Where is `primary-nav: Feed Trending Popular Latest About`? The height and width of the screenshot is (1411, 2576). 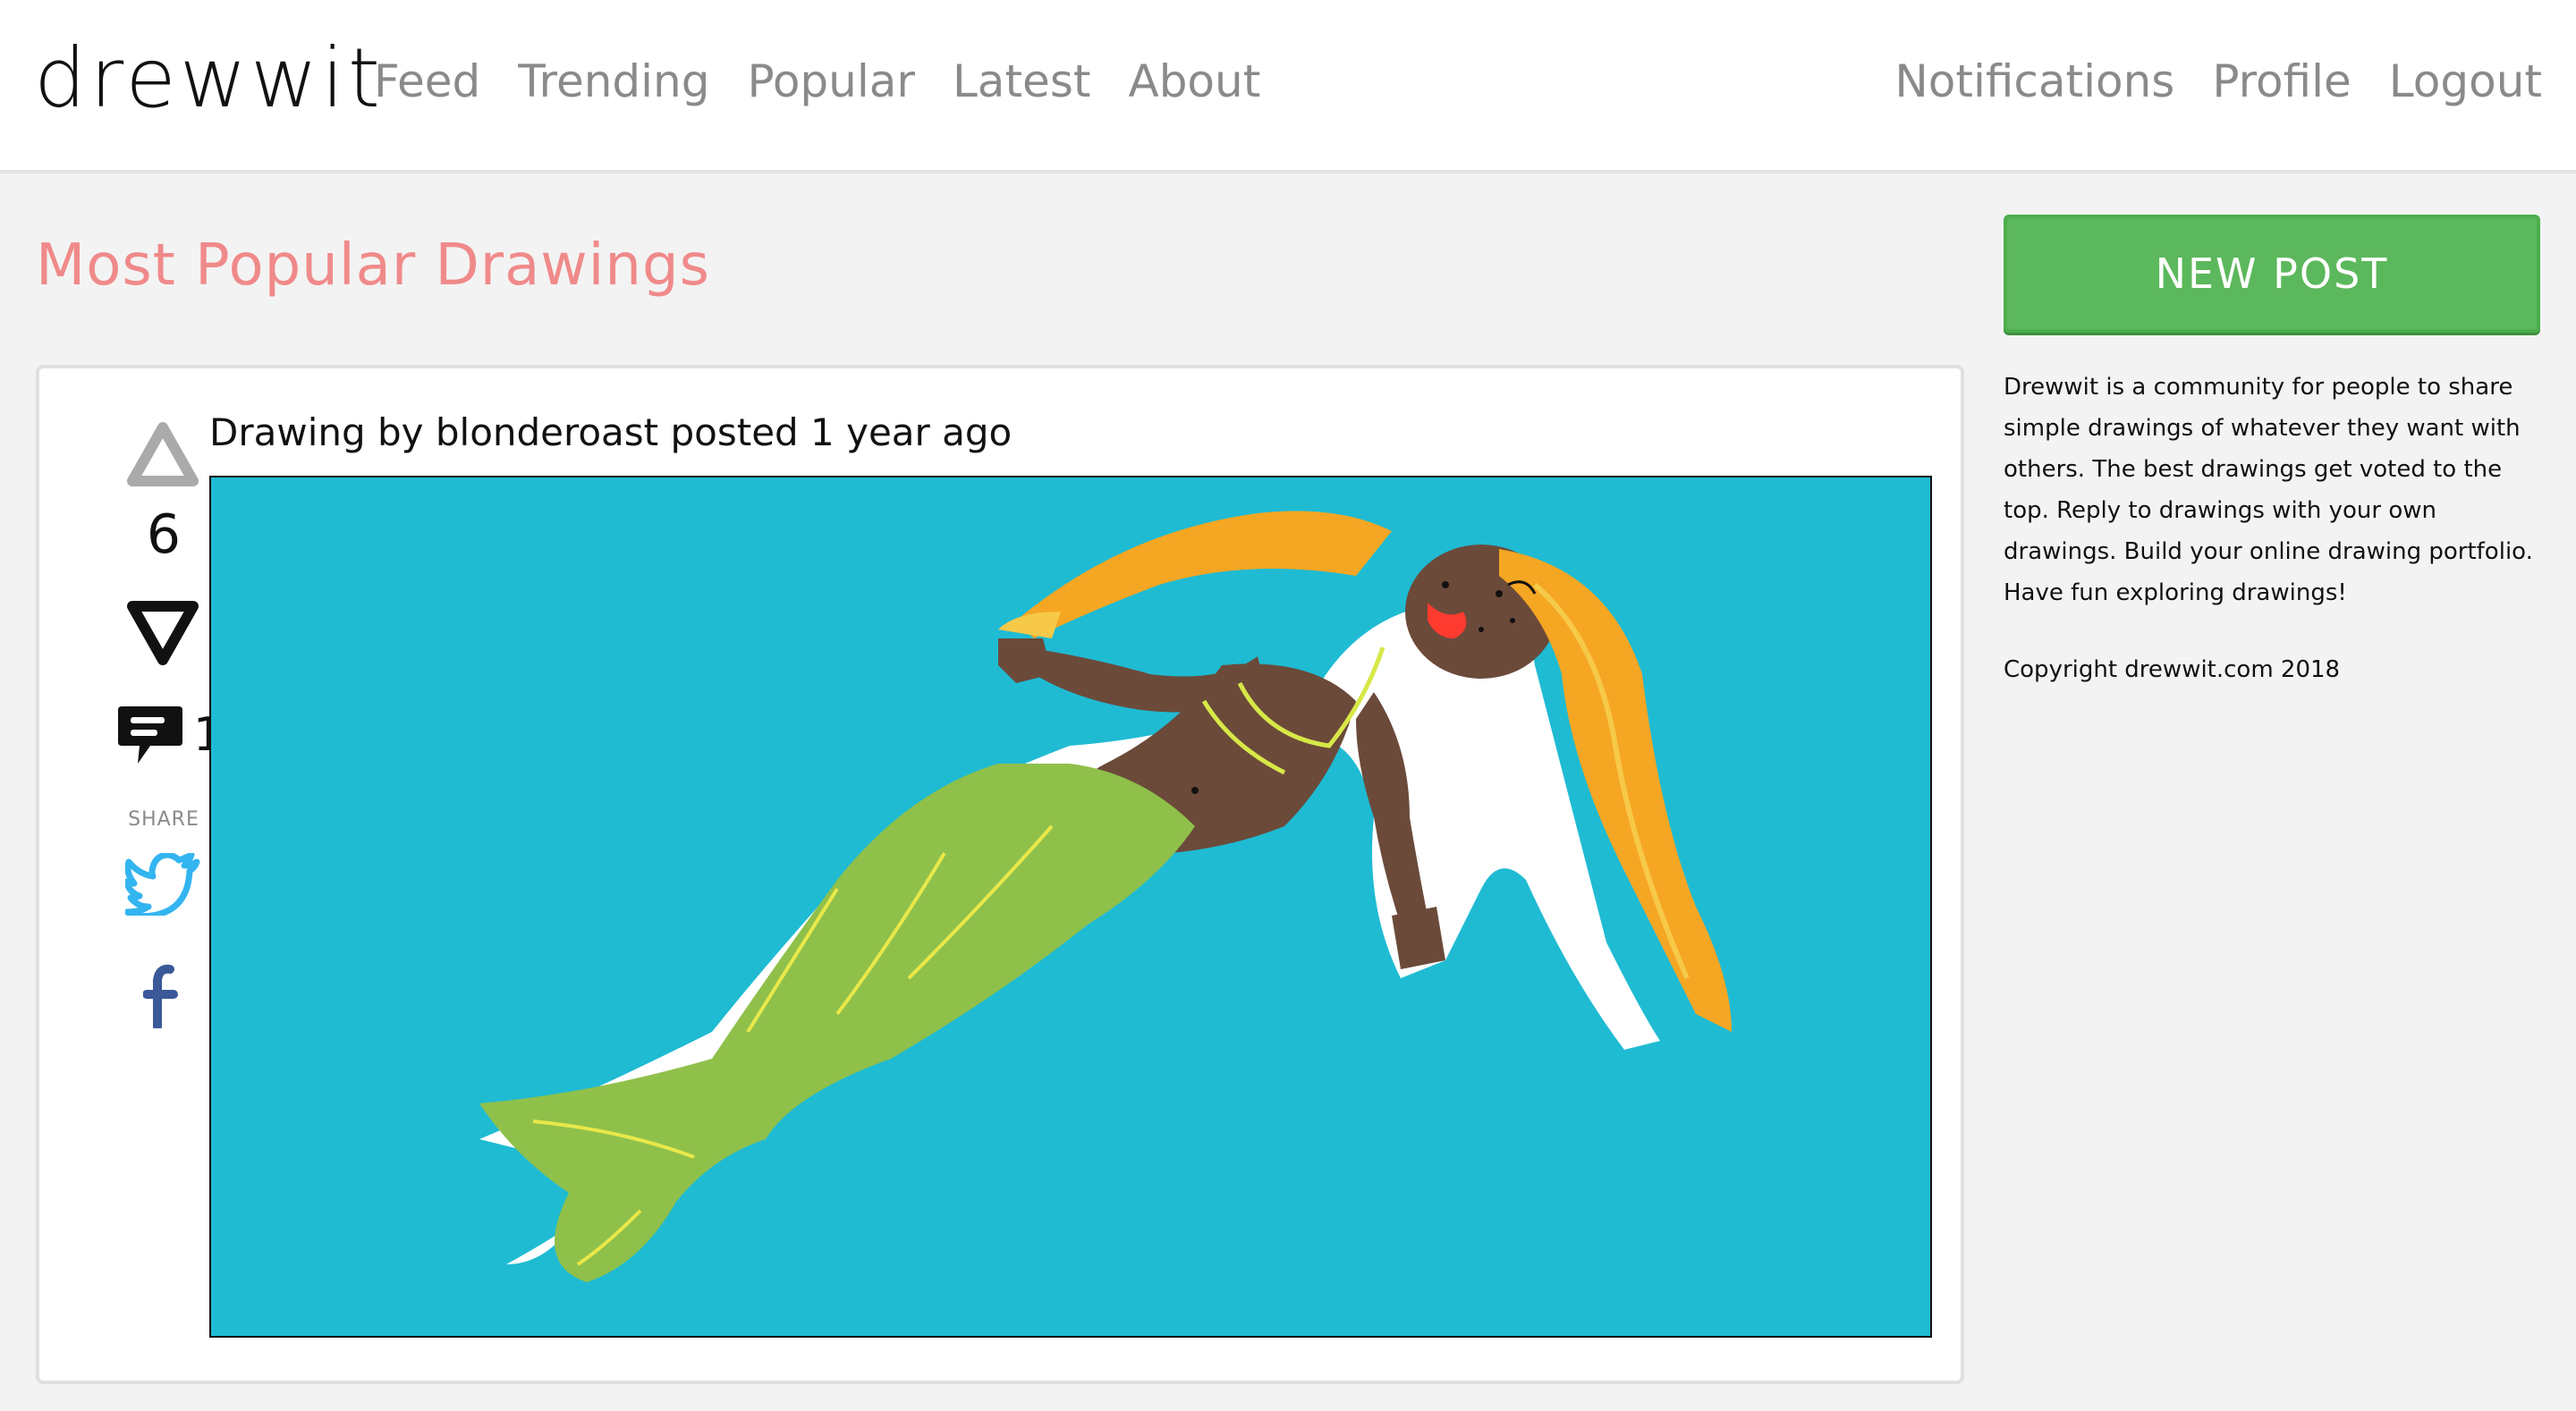
primary-nav: Feed Trending Popular Latest About is located at coordinates (817, 81).